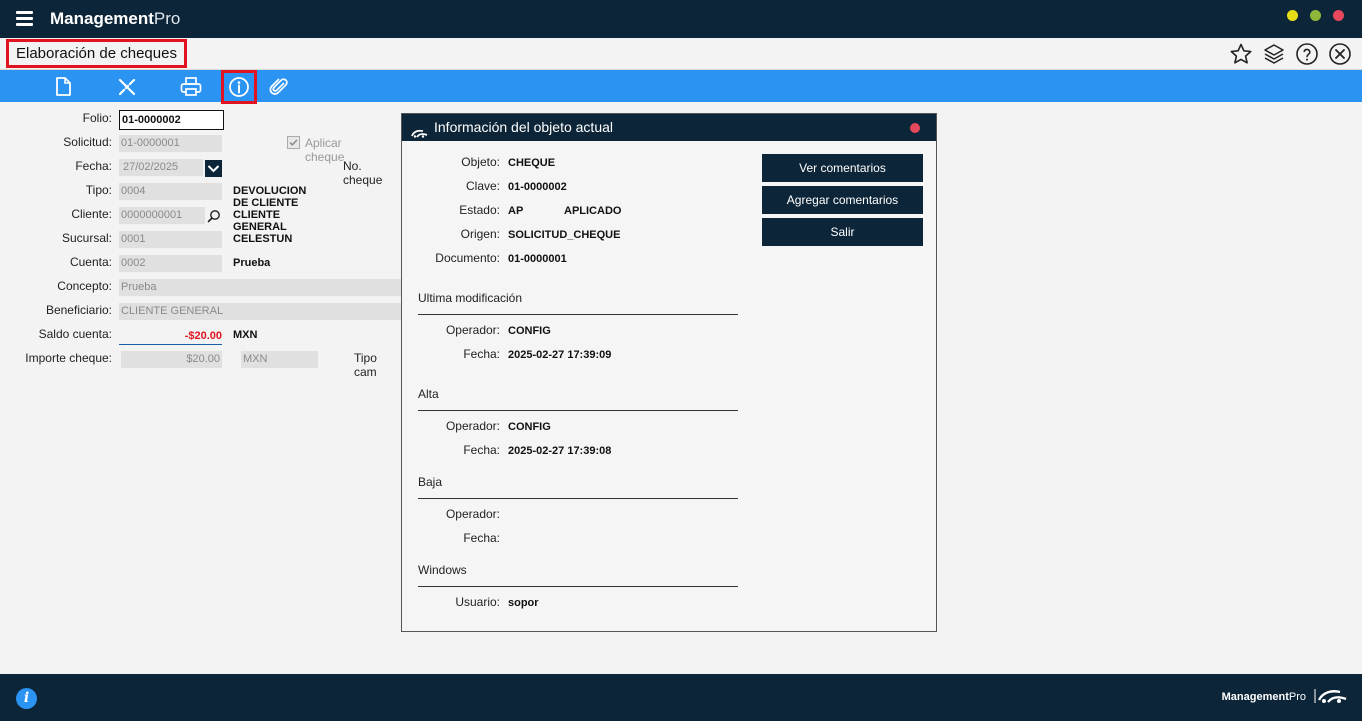  I want to click on new-document-icon, so click(63, 87).